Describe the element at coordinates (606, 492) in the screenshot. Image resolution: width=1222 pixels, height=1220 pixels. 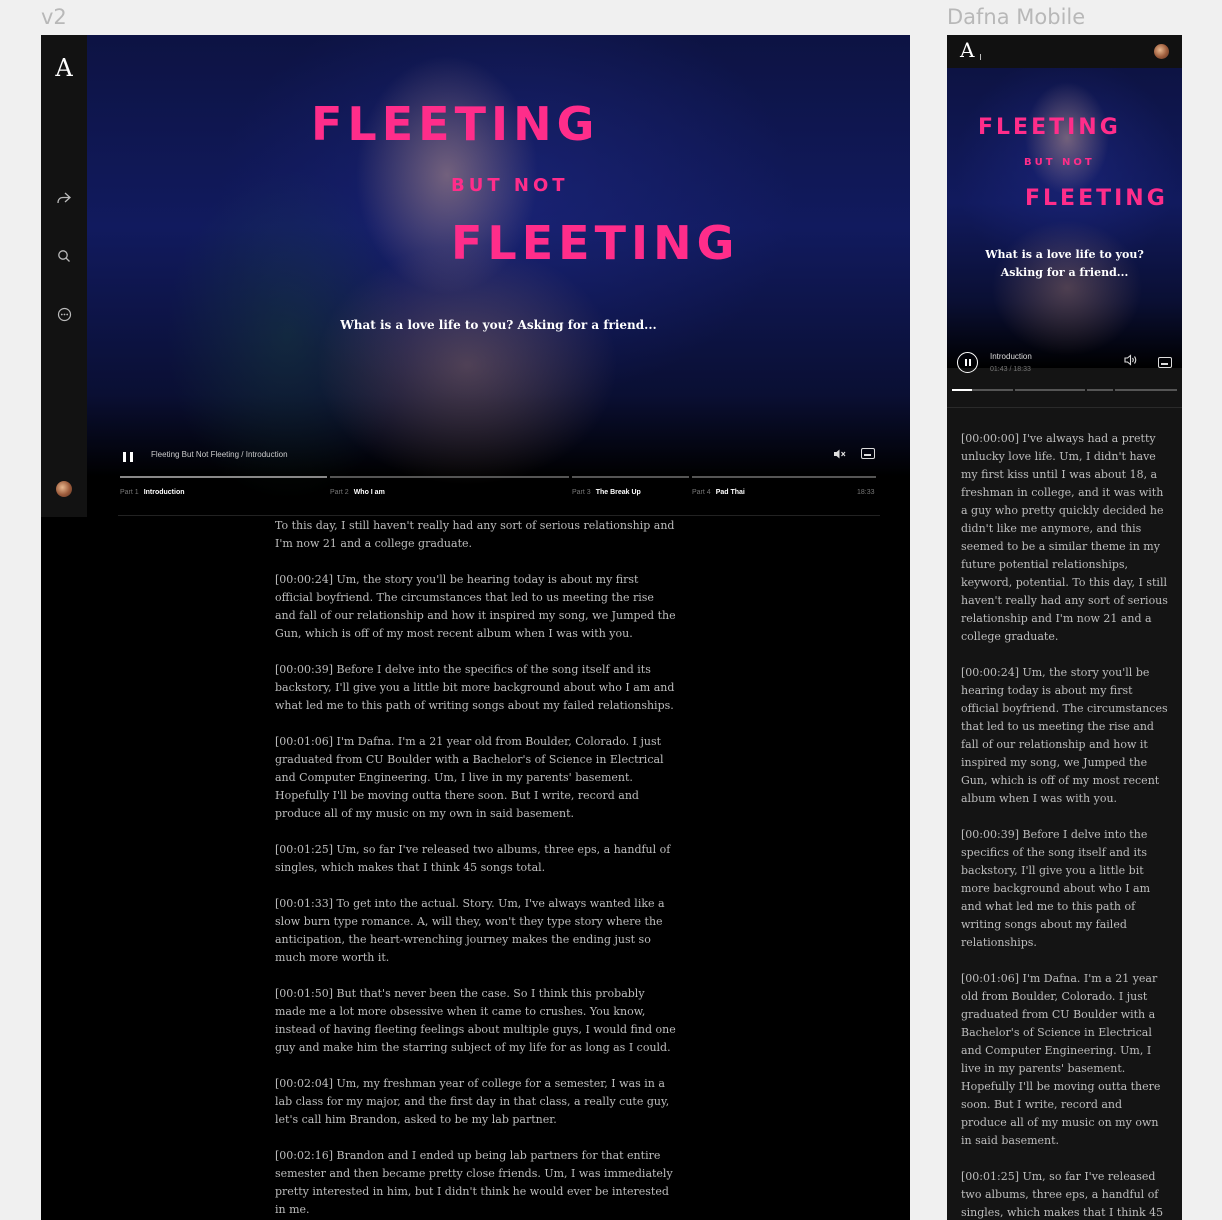
I see `chapter-part3: Part 3 The Break Up` at that location.